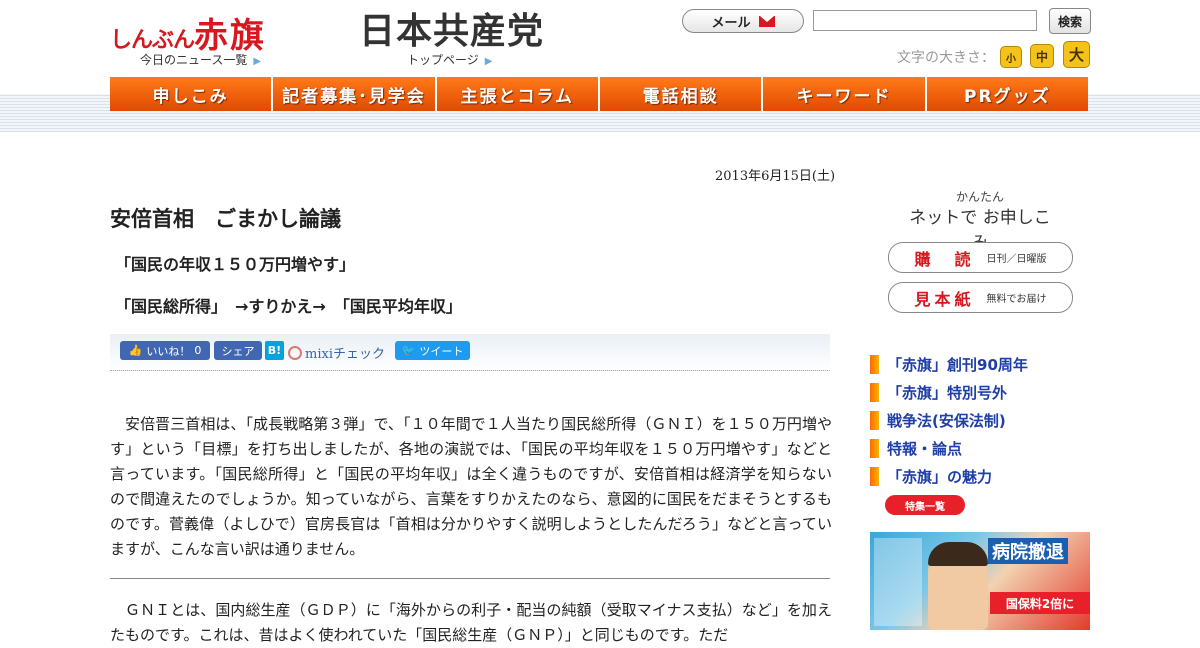  I want to click on twitter-bird-icon: 🐦, so click(408, 350).